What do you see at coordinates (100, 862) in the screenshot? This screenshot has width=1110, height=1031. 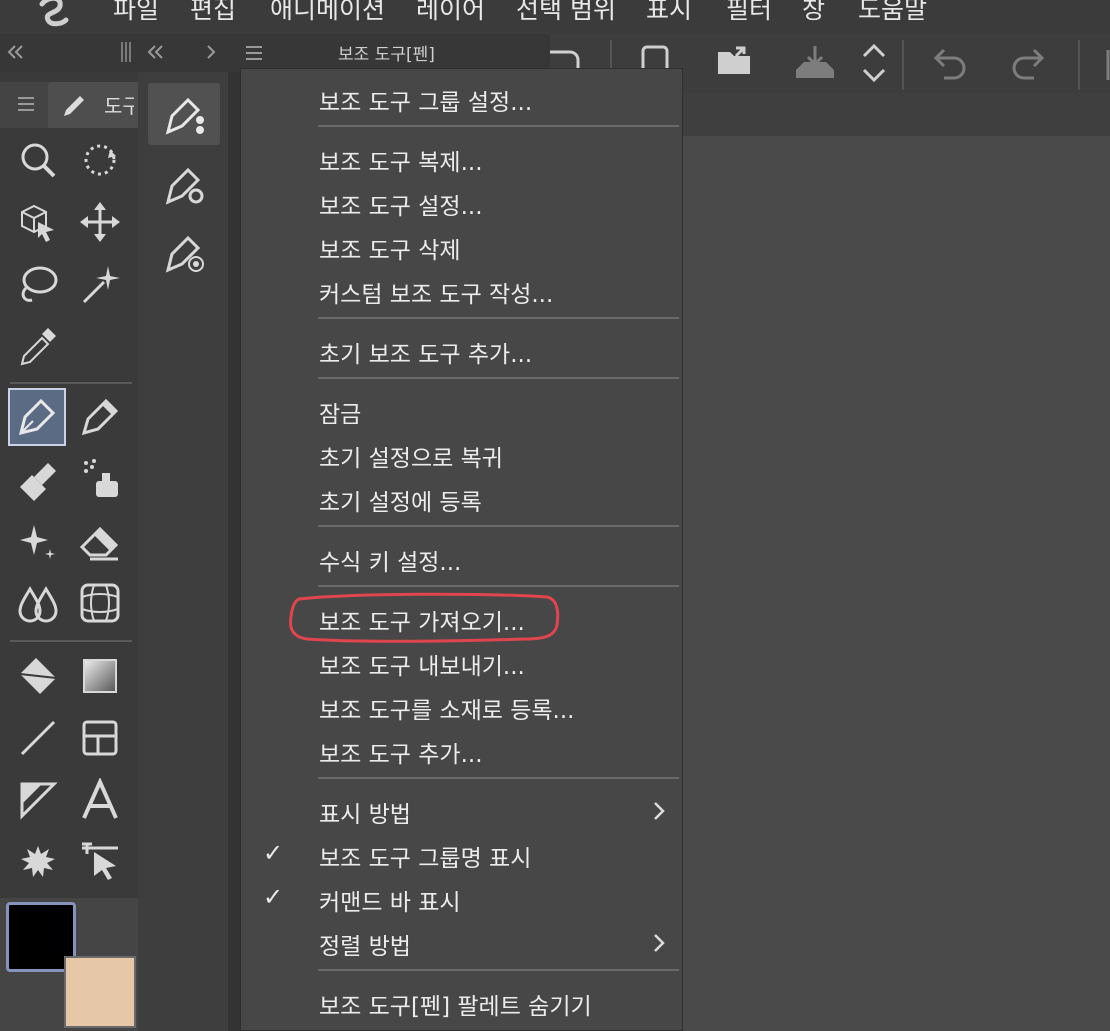 I see `correct-line-tool` at bounding box center [100, 862].